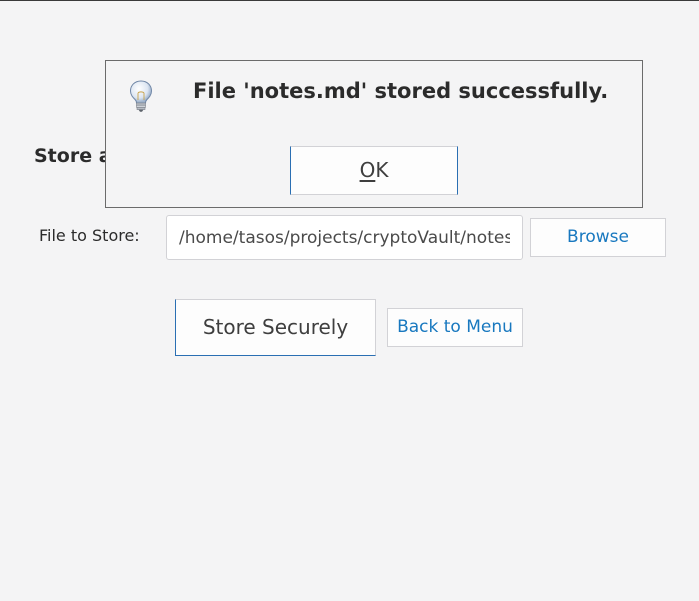 Image resolution: width=699 pixels, height=601 pixels. Describe the element at coordinates (349, 0) in the screenshot. I see `window-top-border` at that location.